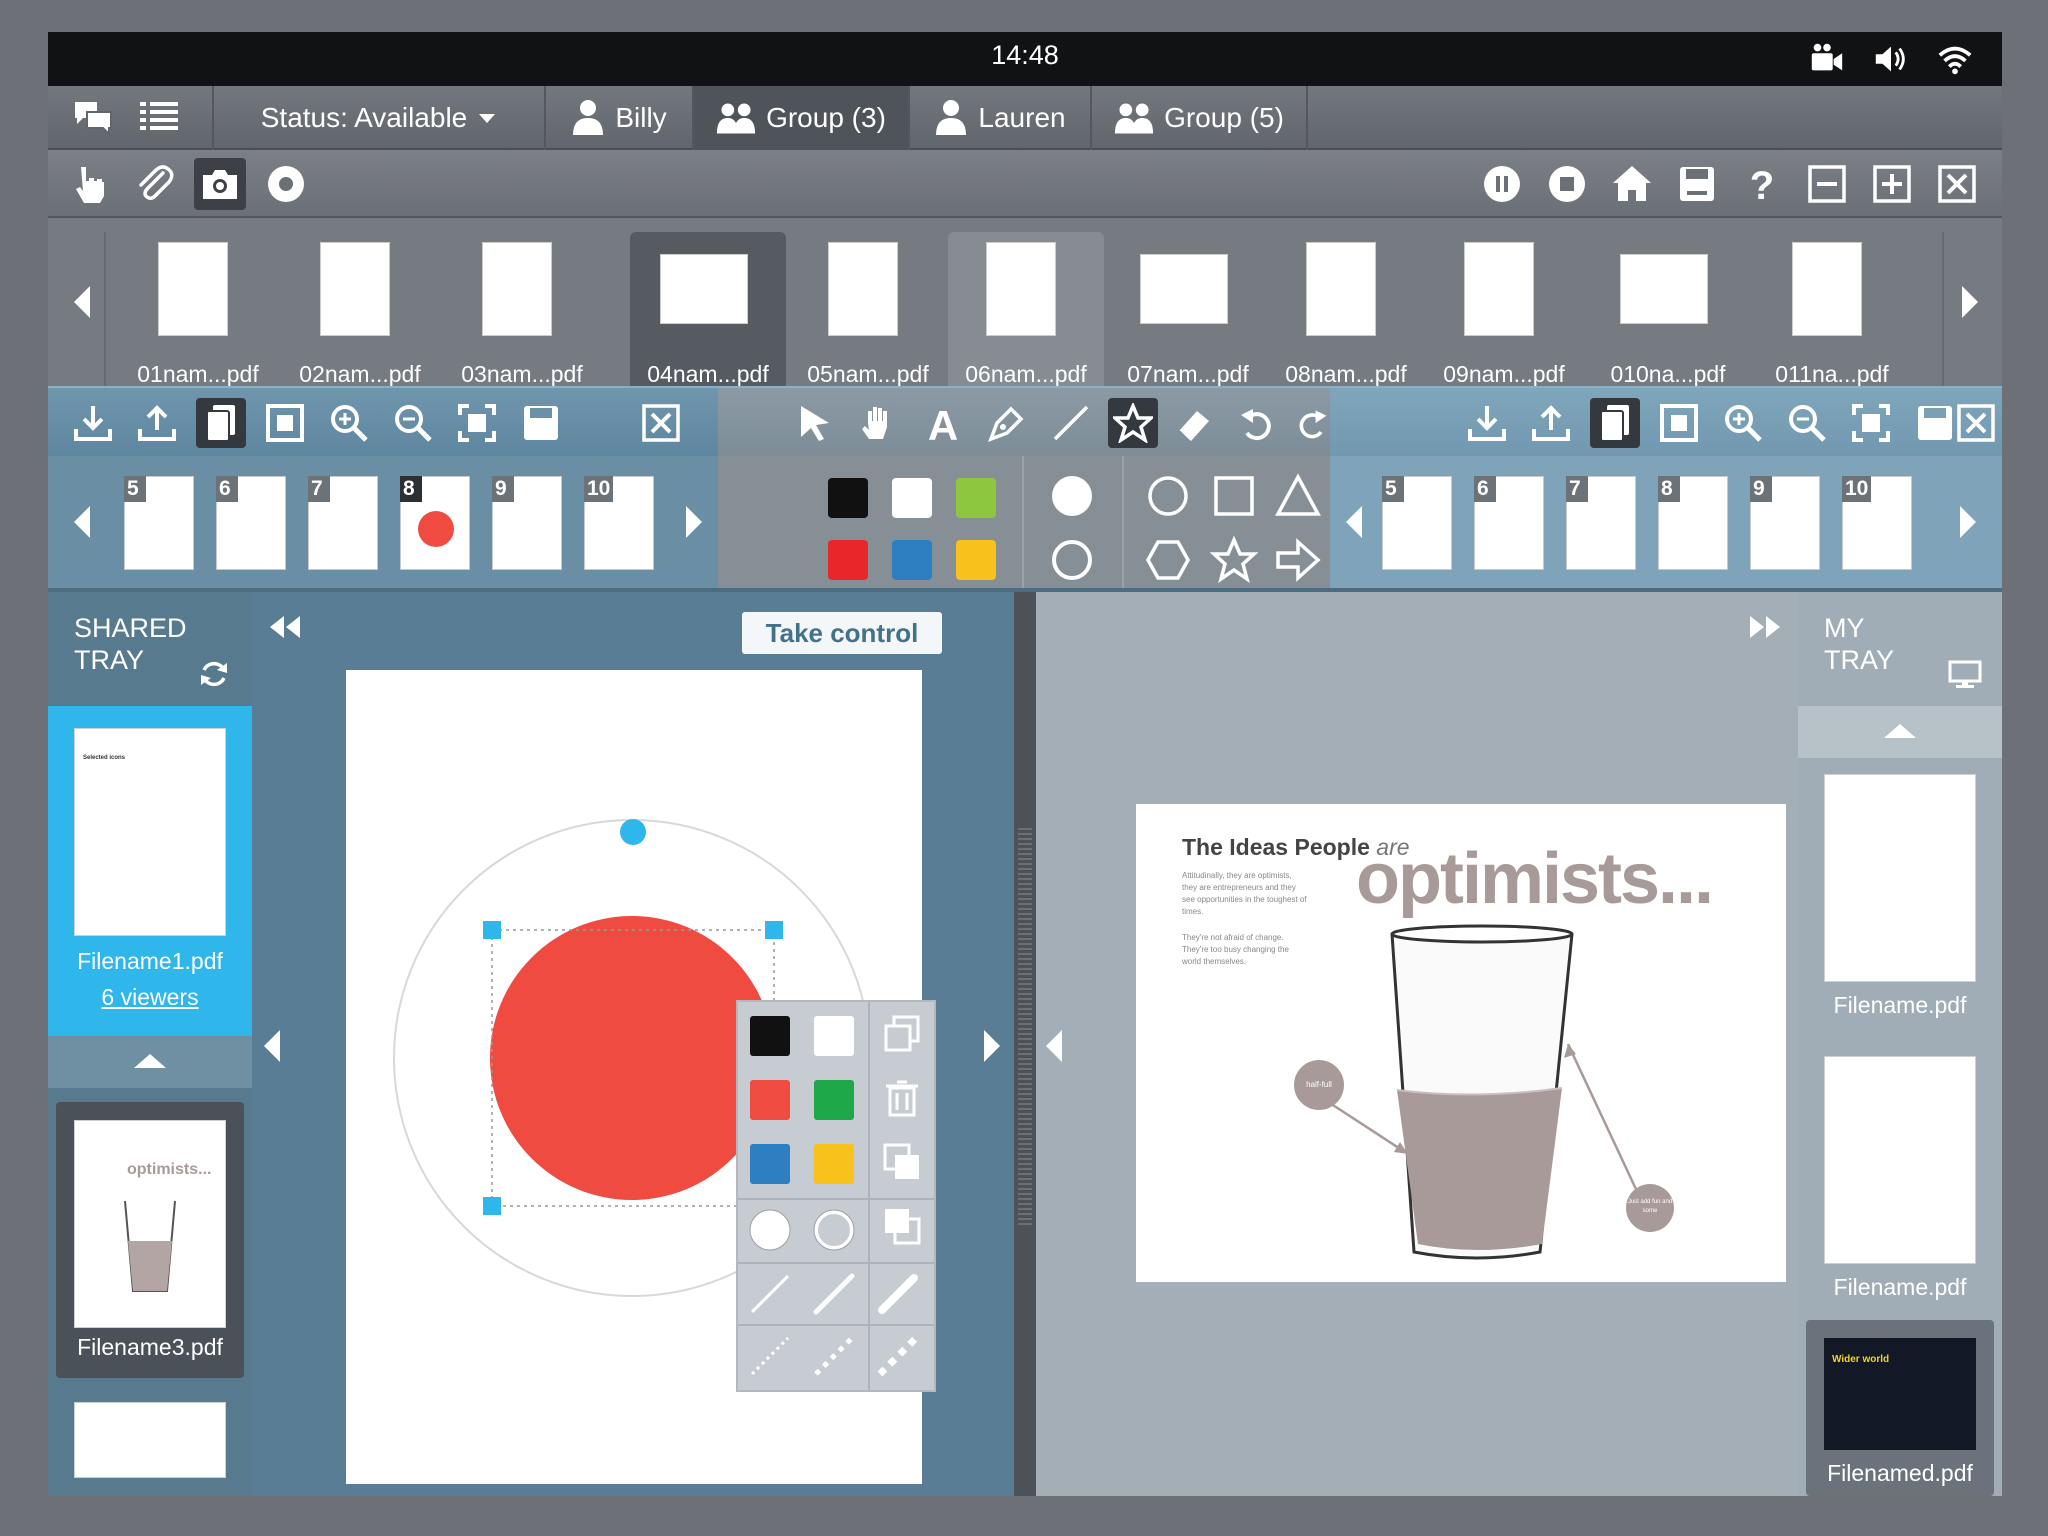 This screenshot has height=1536, width=2048. Describe the element at coordinates (1679, 423) in the screenshot. I see `fit-page-button` at that location.